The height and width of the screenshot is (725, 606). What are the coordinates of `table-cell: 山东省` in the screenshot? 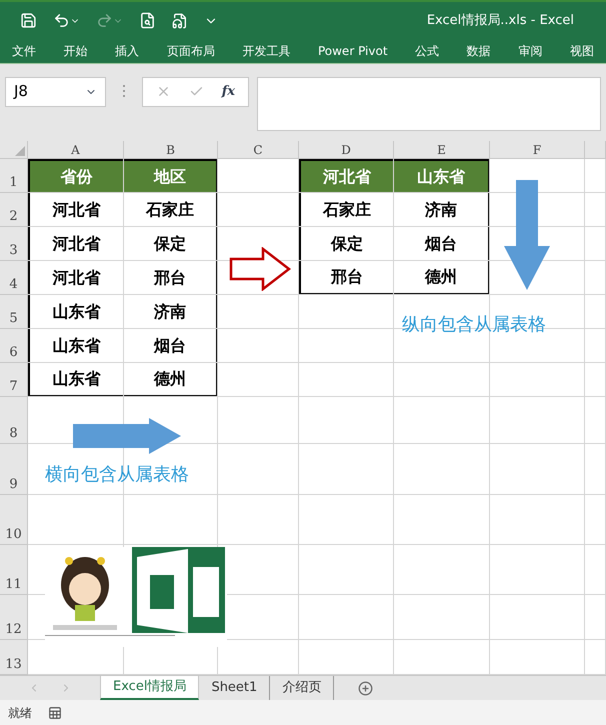 It's located at (76, 380).